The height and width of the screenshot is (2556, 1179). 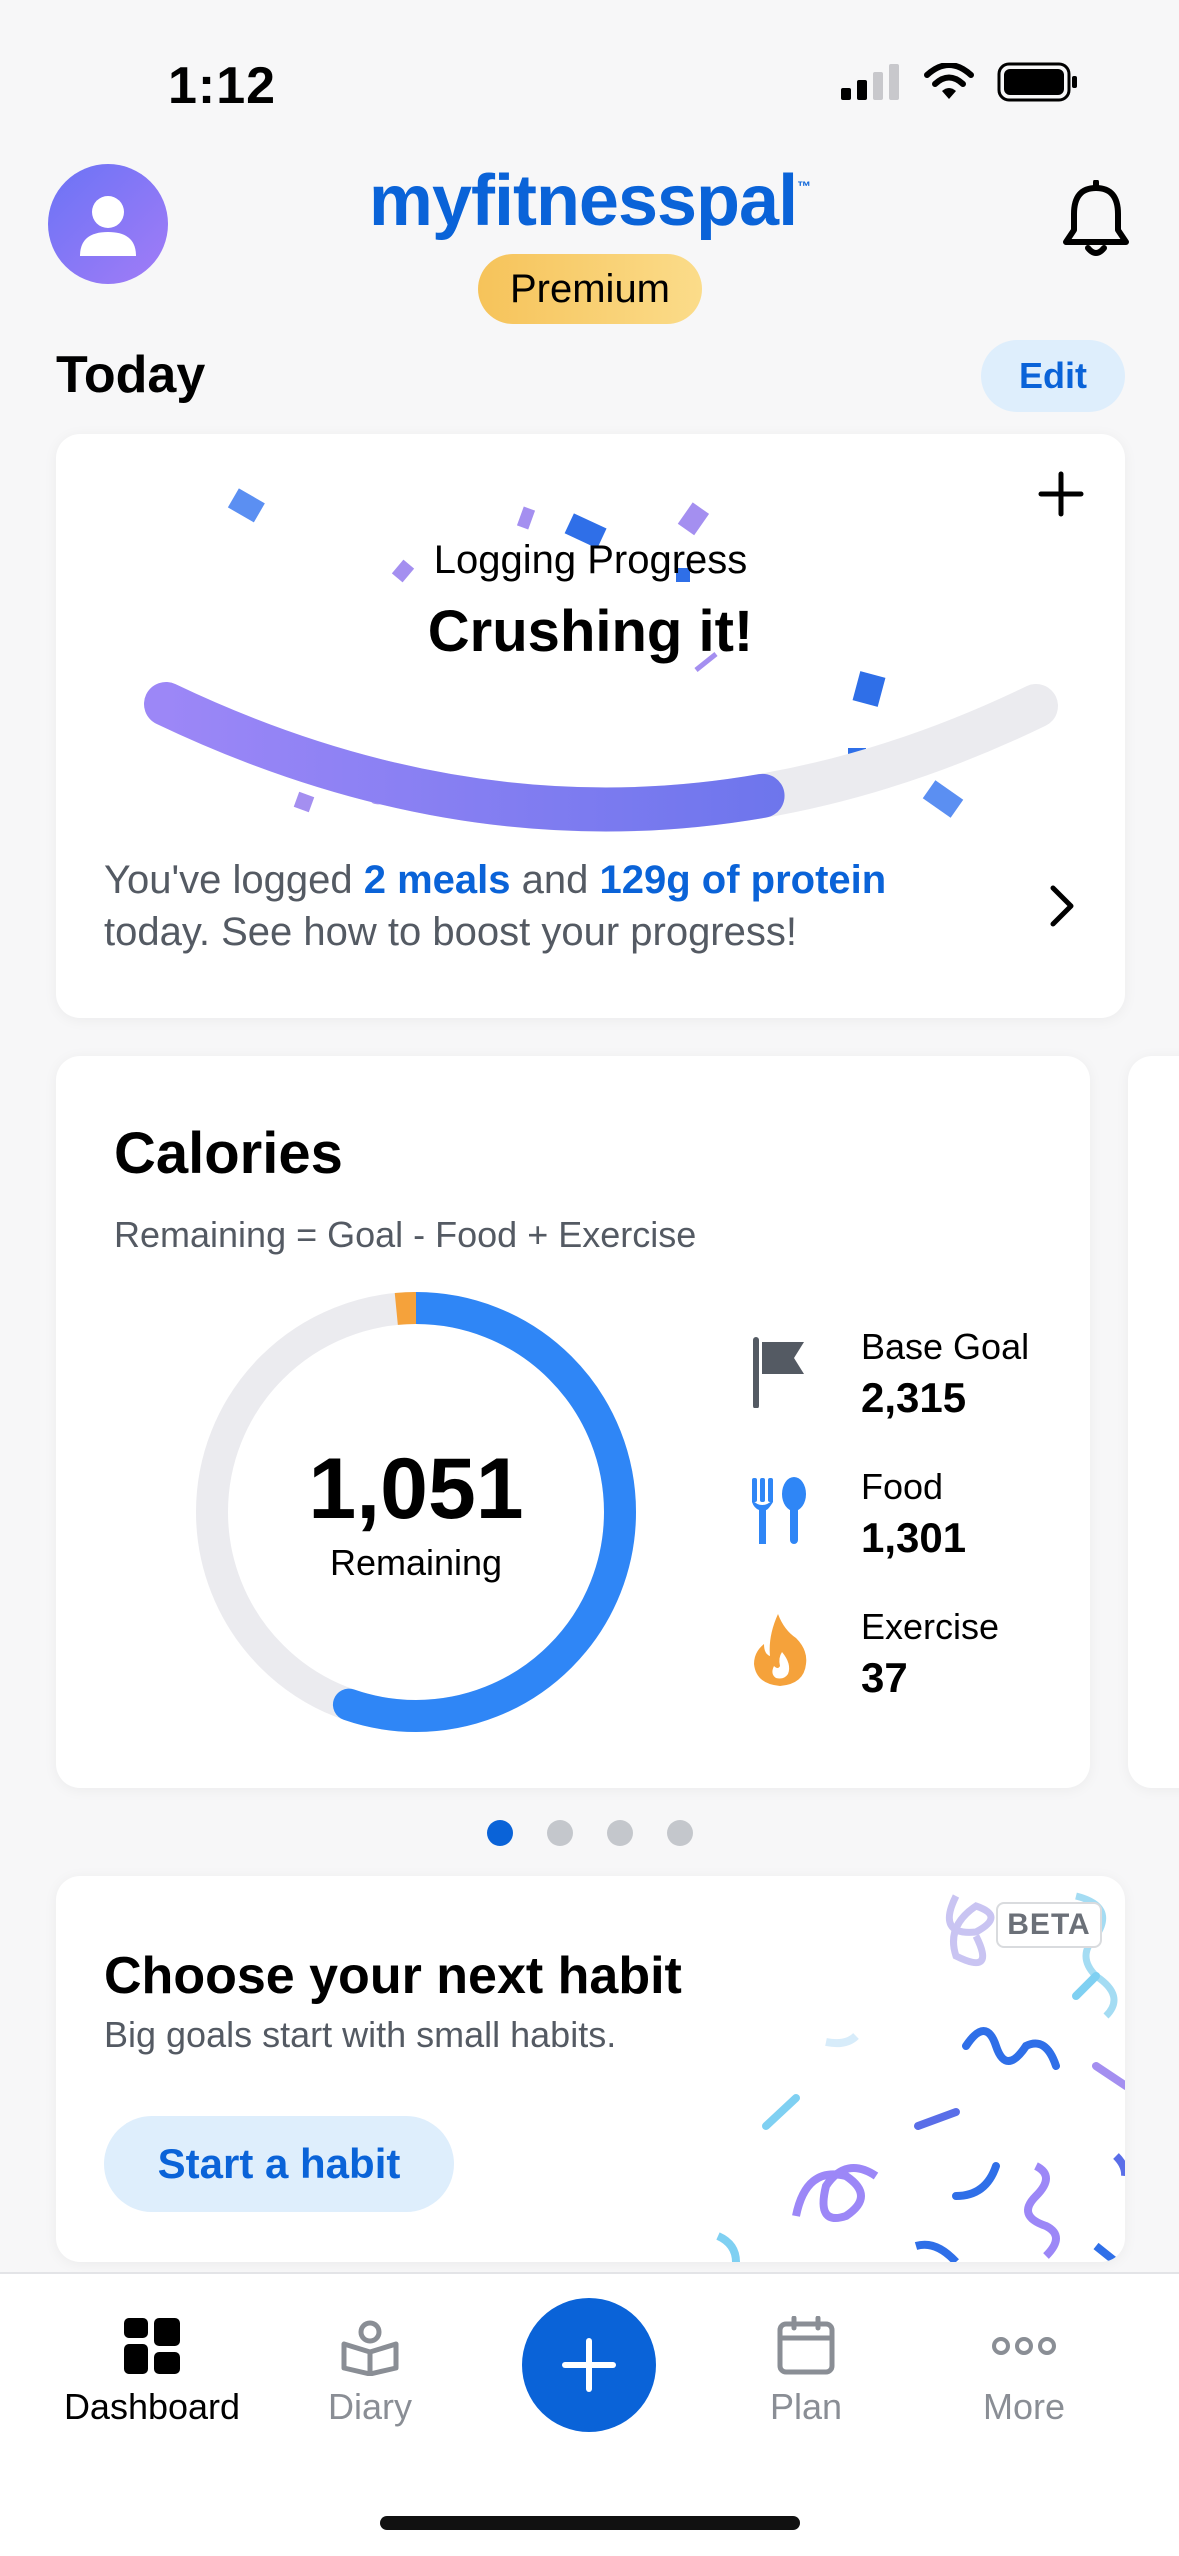 I want to click on base-goal-label: Base Goal, so click(x=945, y=1346).